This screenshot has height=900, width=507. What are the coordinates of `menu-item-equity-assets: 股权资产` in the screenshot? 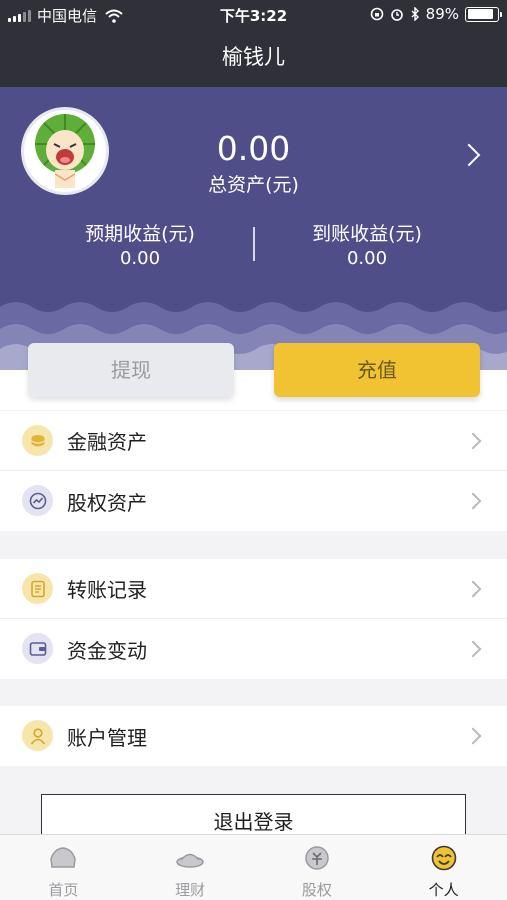 It's located at (253, 501).